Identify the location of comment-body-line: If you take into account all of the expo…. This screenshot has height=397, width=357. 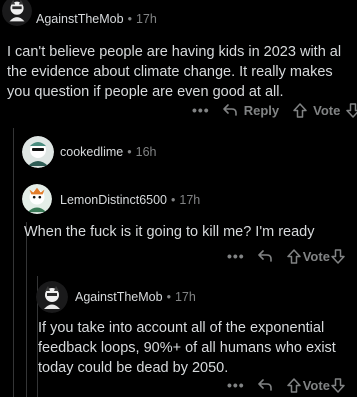
(181, 328).